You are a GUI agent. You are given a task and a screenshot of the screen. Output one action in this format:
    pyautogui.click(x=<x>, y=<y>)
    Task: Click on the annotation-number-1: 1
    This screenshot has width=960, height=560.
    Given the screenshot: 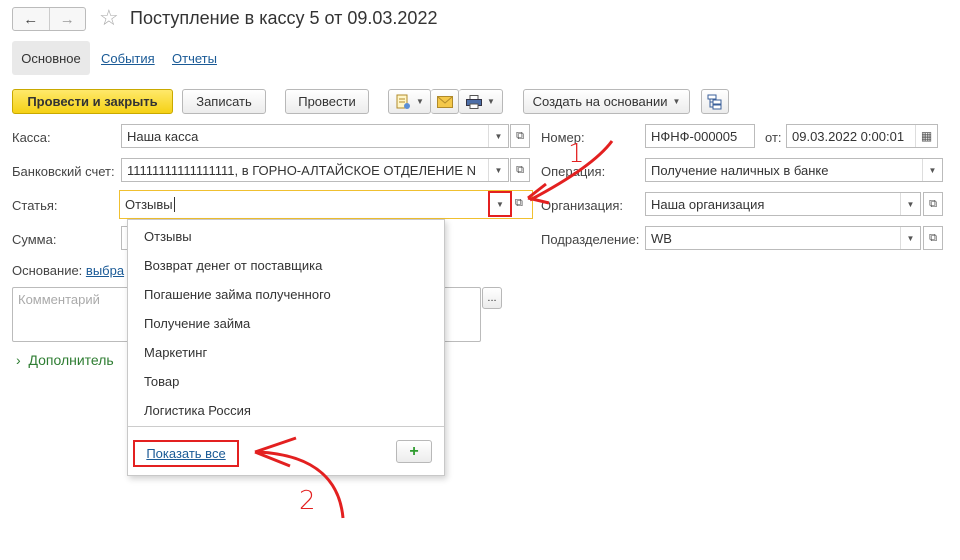 What is the action you would take?
    pyautogui.click(x=576, y=154)
    